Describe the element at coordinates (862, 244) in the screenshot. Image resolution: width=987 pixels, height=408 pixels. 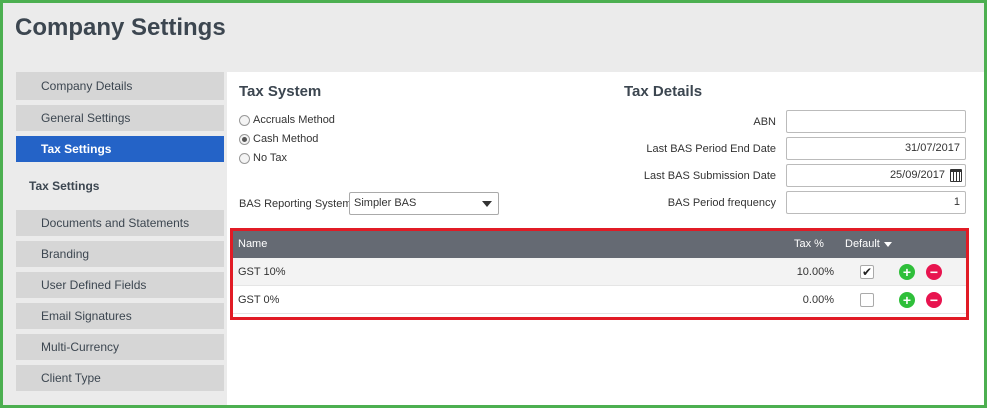
I see `default-header-label: Default` at that location.